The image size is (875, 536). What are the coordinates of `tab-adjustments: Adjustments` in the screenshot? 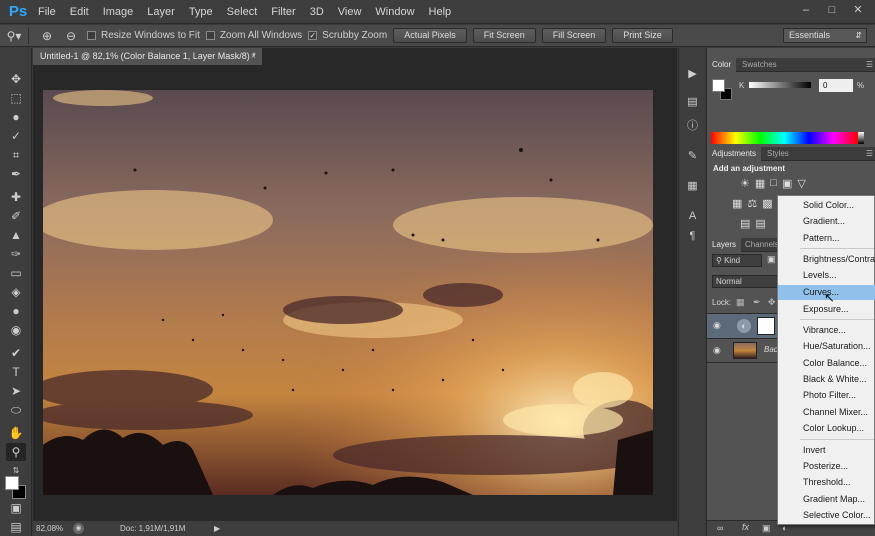 It's located at (734, 154).